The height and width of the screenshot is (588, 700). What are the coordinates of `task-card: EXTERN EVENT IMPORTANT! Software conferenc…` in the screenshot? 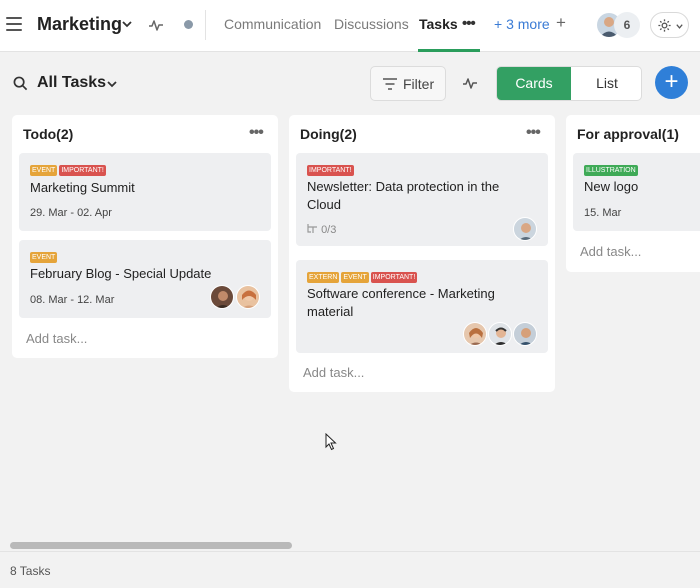 It's located at (422, 306).